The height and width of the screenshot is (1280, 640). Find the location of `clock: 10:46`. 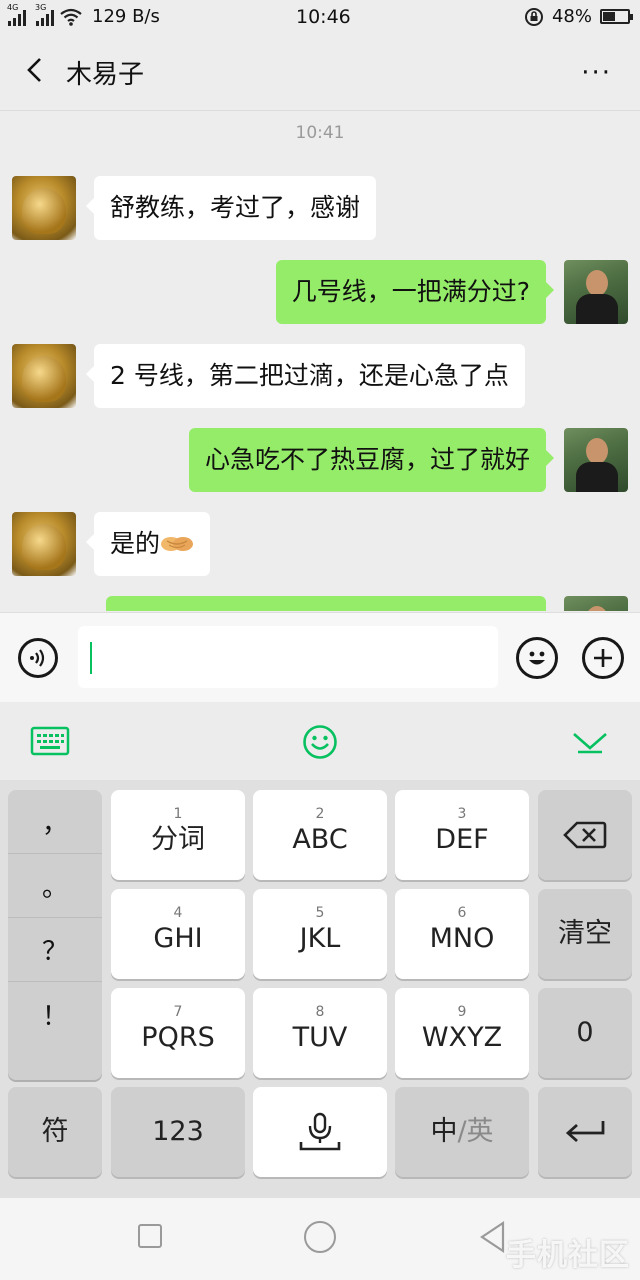

clock: 10:46 is located at coordinates (323, 17).